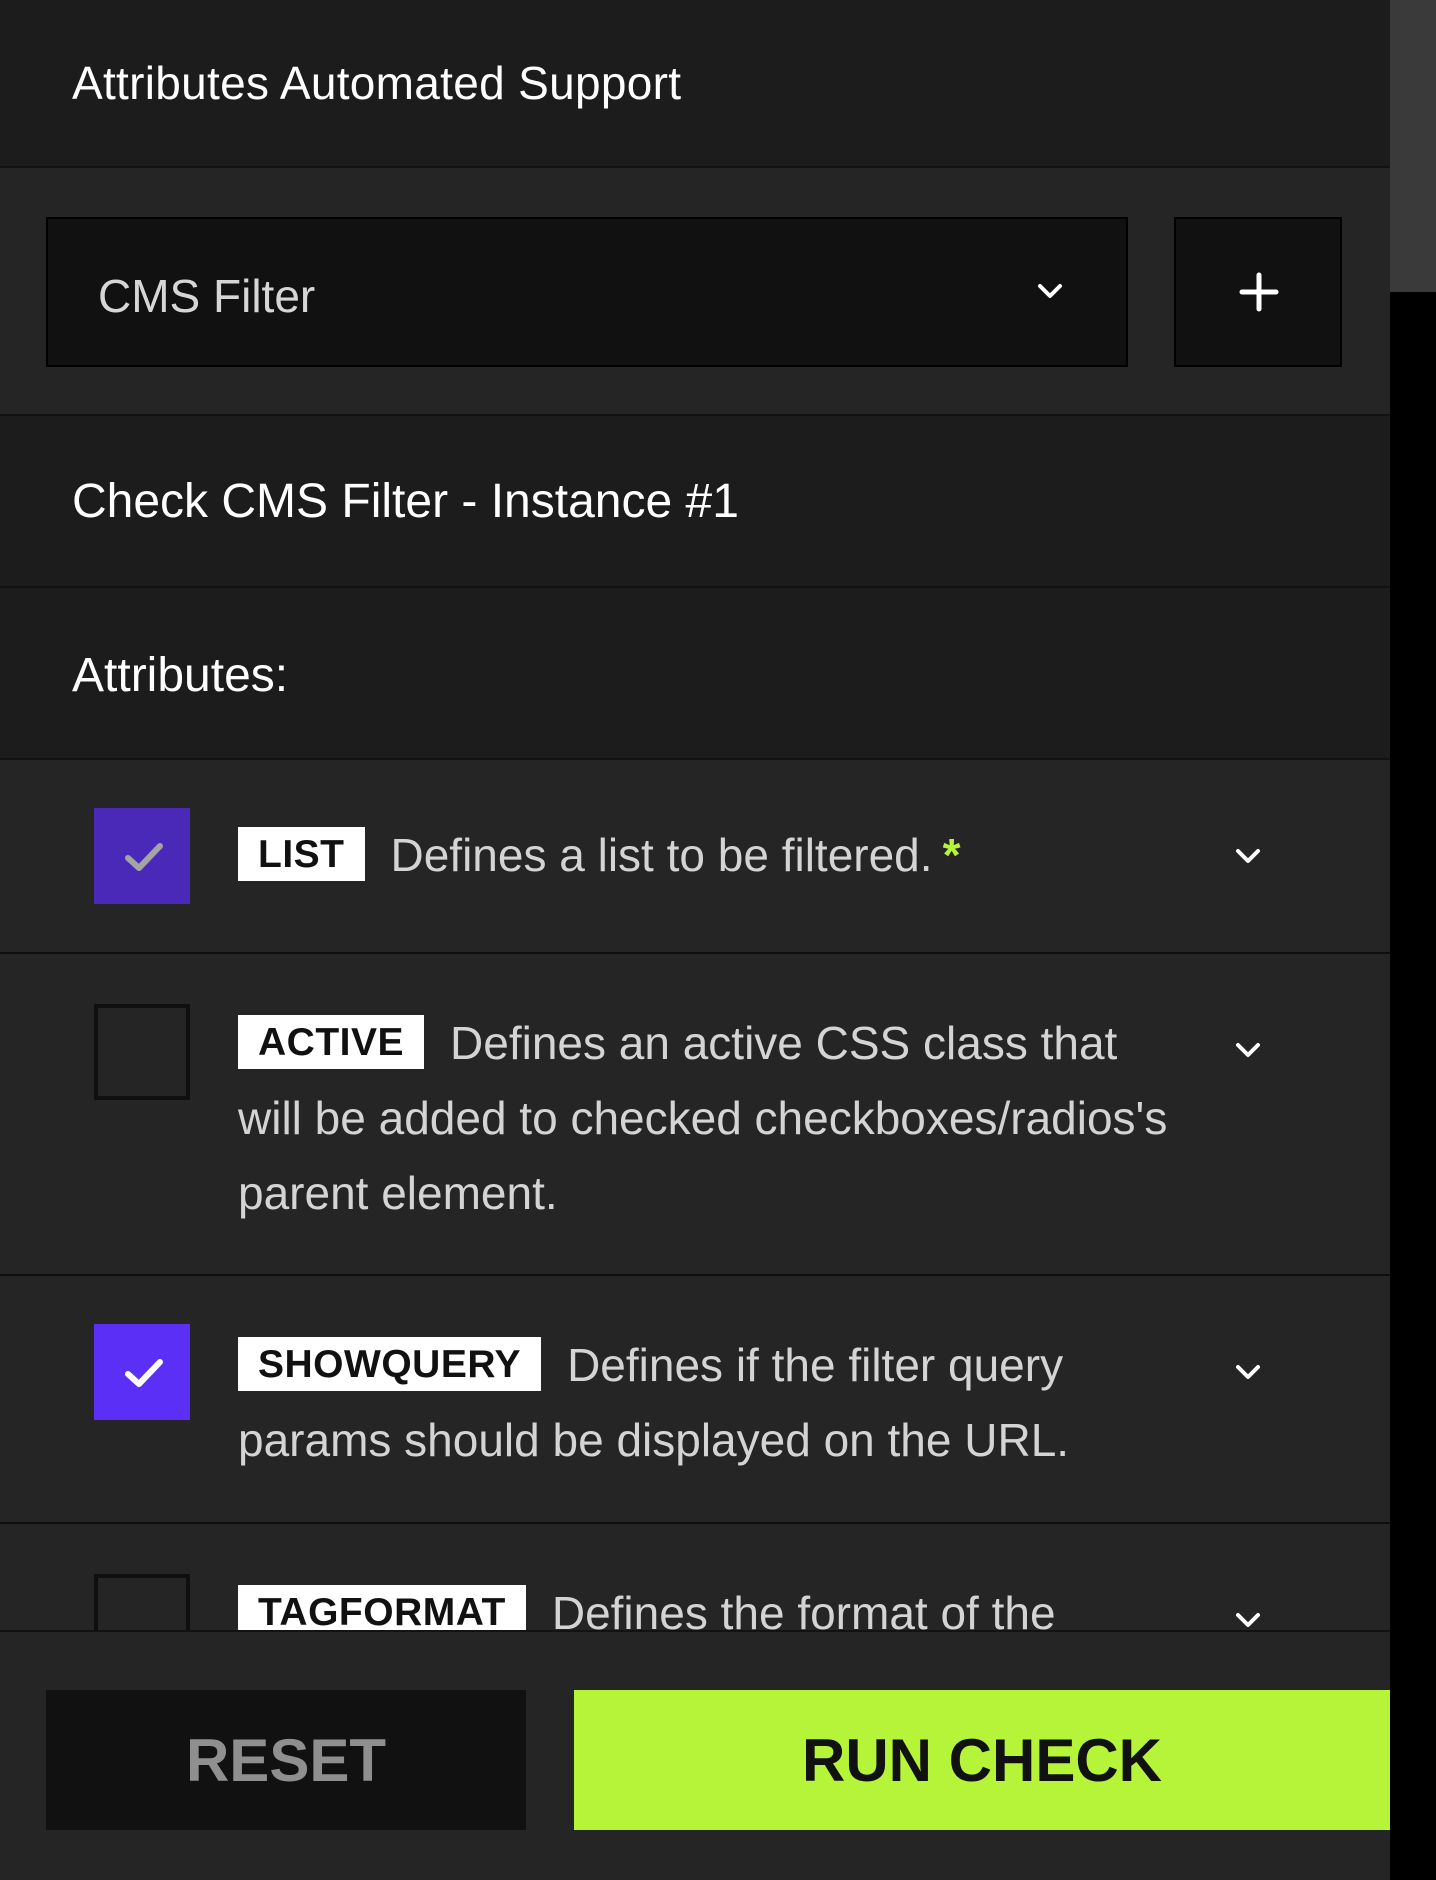  I want to click on run-check-button: RUN CHECK, so click(982, 1760).